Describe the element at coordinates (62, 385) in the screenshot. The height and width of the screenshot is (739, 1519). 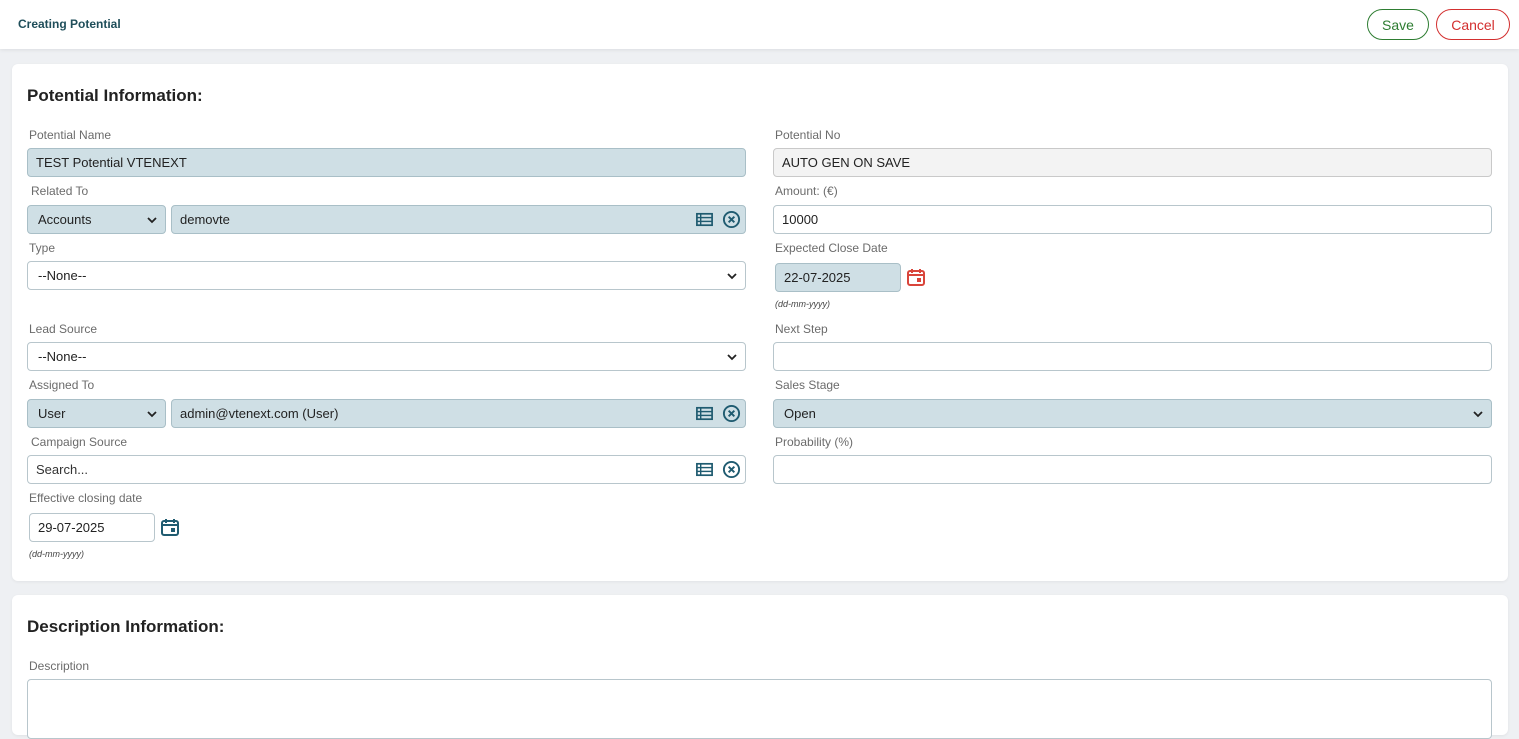
I see `assigned-to-label: Assigned To` at that location.